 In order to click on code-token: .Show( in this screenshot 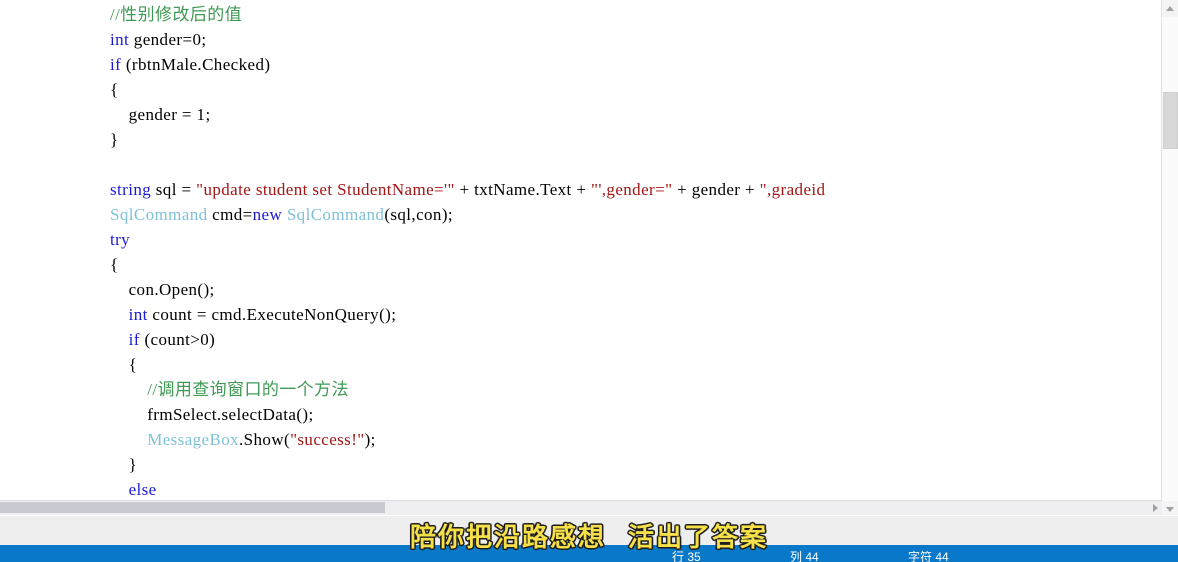, I will do `click(265, 439)`.